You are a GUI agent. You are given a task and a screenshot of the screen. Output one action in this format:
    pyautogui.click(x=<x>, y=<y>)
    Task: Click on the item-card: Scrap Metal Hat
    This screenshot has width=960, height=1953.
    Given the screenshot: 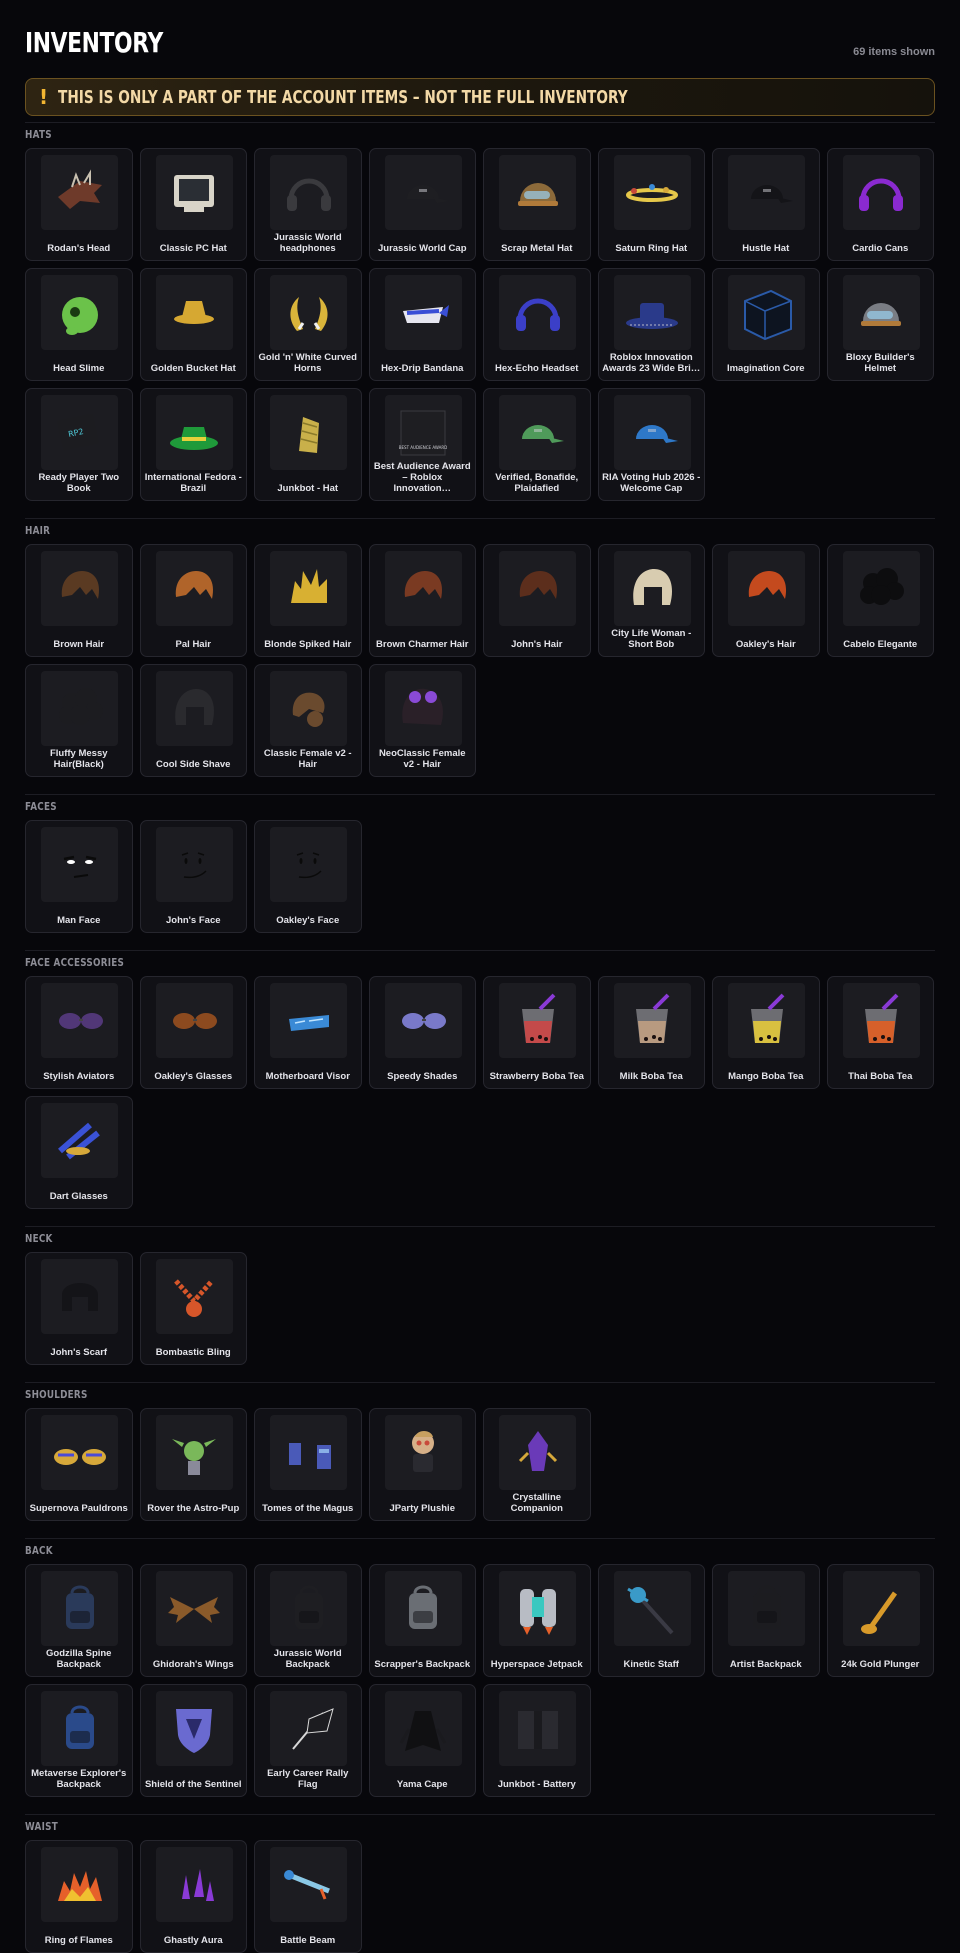 What is the action you would take?
    pyautogui.click(x=537, y=204)
    